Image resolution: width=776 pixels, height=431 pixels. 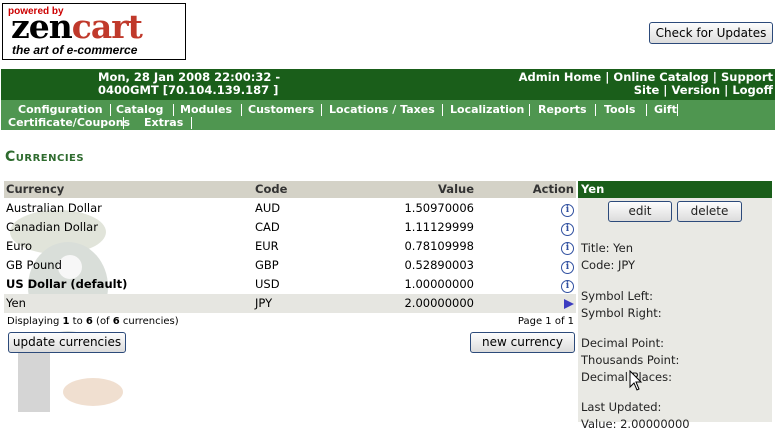 I want to click on display-to-word: to, so click(x=77, y=321).